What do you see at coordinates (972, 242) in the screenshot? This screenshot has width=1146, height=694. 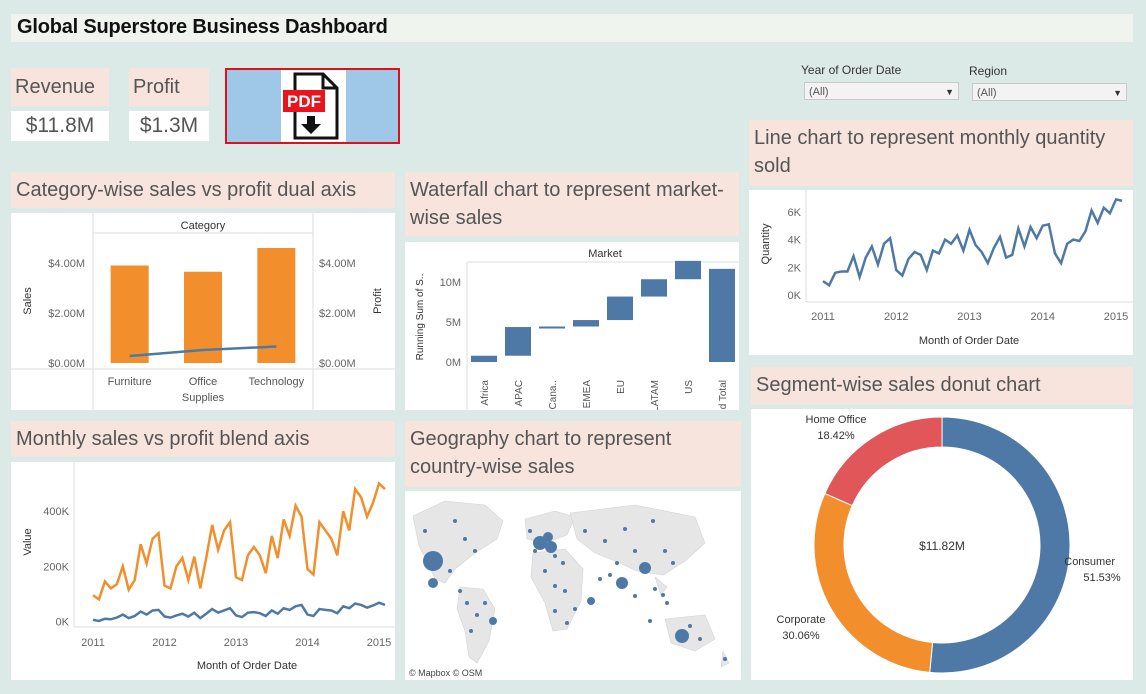 I see `quantity-line` at bounding box center [972, 242].